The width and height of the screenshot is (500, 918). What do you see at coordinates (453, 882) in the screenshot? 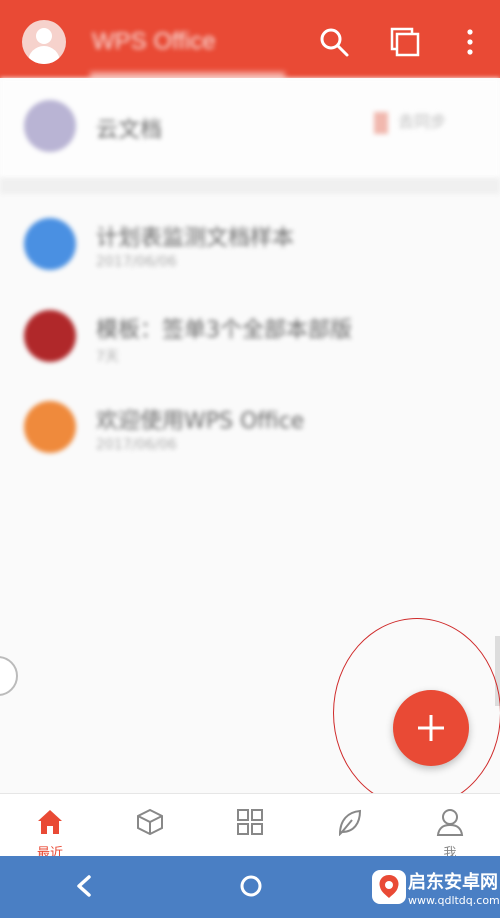
I see `watermark-name: 启东安卓网` at bounding box center [453, 882].